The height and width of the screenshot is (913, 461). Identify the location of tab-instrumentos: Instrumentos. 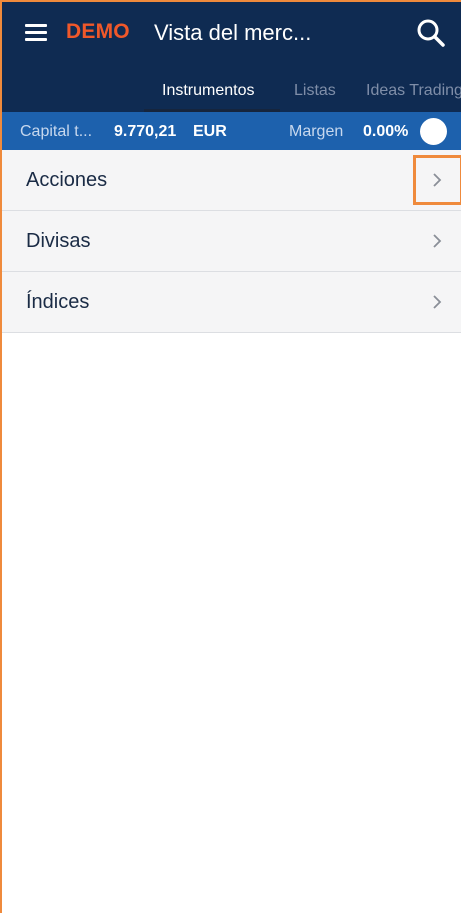
(208, 91).